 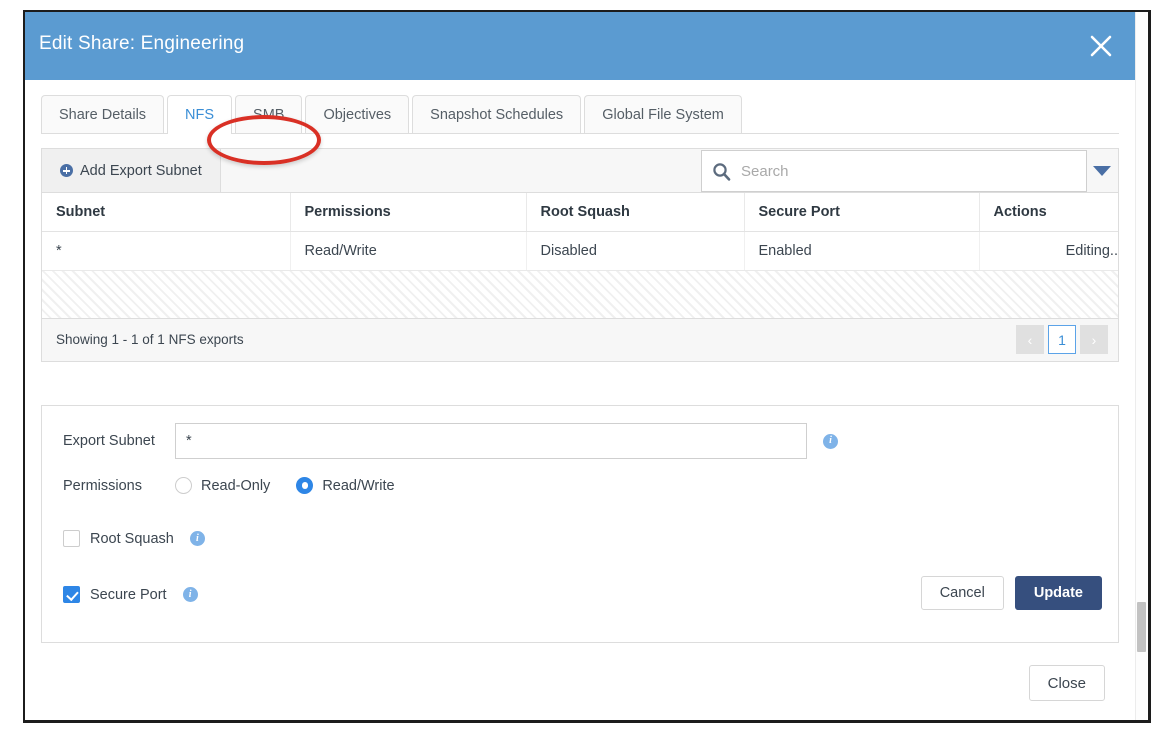 What do you see at coordinates (358, 485) in the screenshot?
I see `radio-read-write-label: Read/Write` at bounding box center [358, 485].